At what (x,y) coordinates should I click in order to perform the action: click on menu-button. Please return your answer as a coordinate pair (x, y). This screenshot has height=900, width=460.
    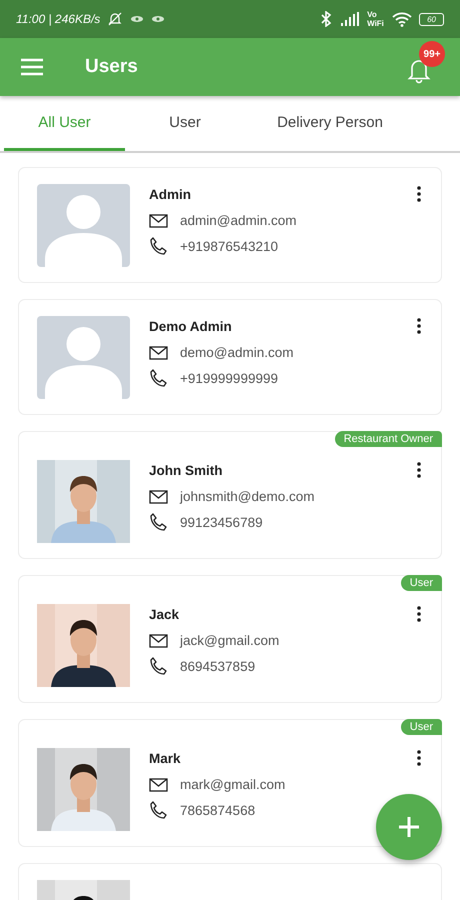
    Looking at the image, I should click on (32, 67).